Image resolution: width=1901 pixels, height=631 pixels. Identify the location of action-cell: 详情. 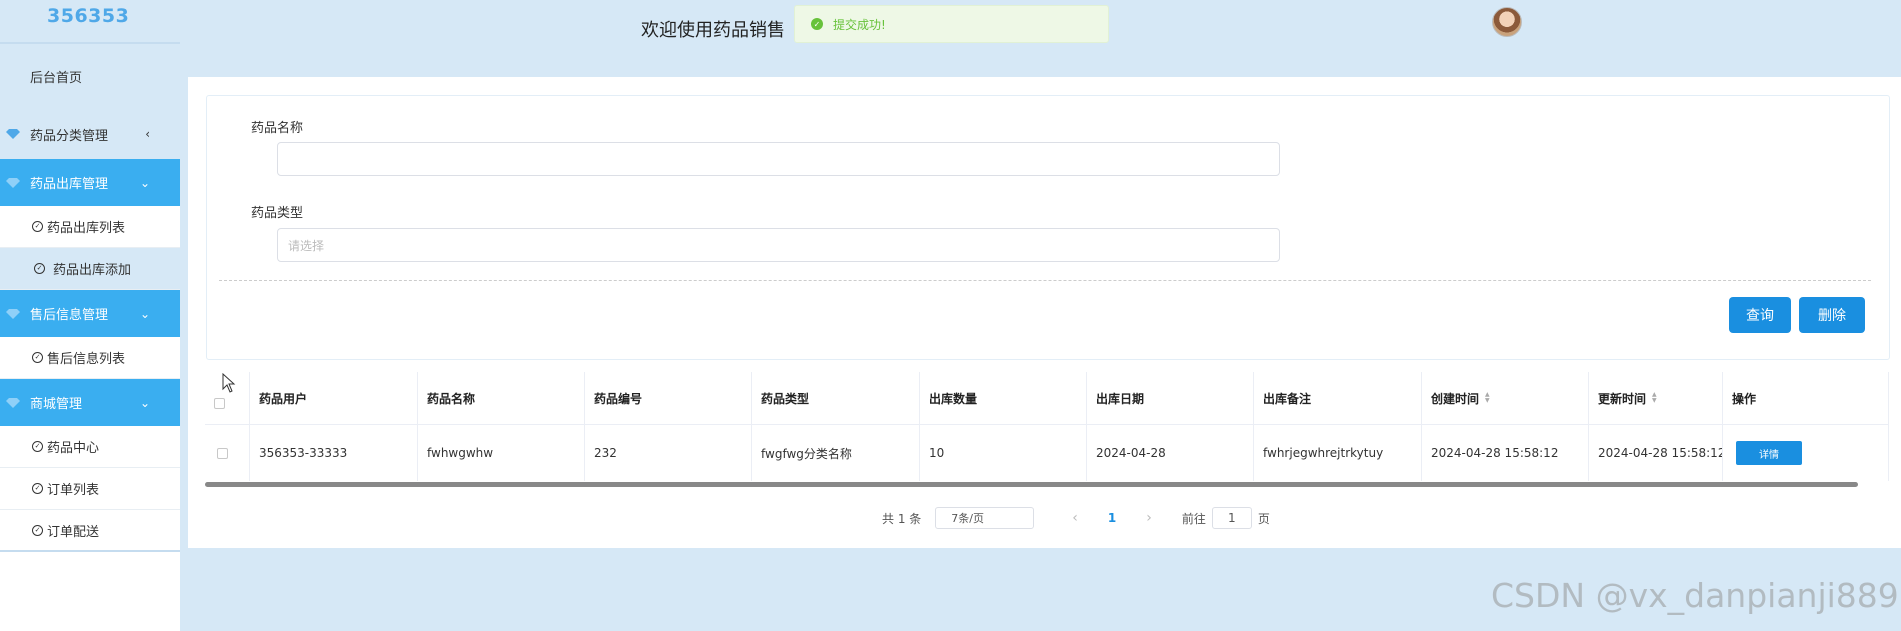
(1806, 453).